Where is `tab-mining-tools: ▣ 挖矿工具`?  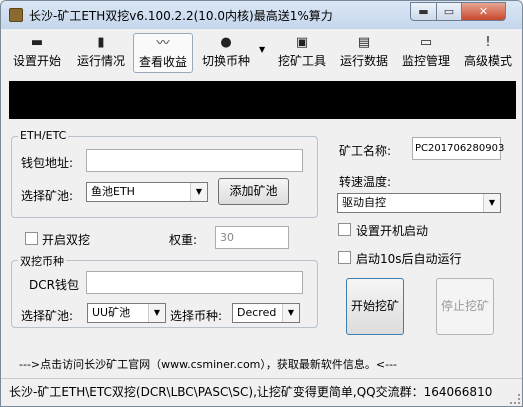 tab-mining-tools: ▣ 挖矿工具 is located at coordinates (302, 53).